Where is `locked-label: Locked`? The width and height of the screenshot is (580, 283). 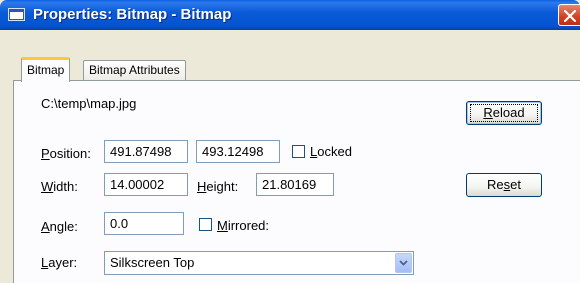
locked-label: Locked is located at coordinates (331, 151).